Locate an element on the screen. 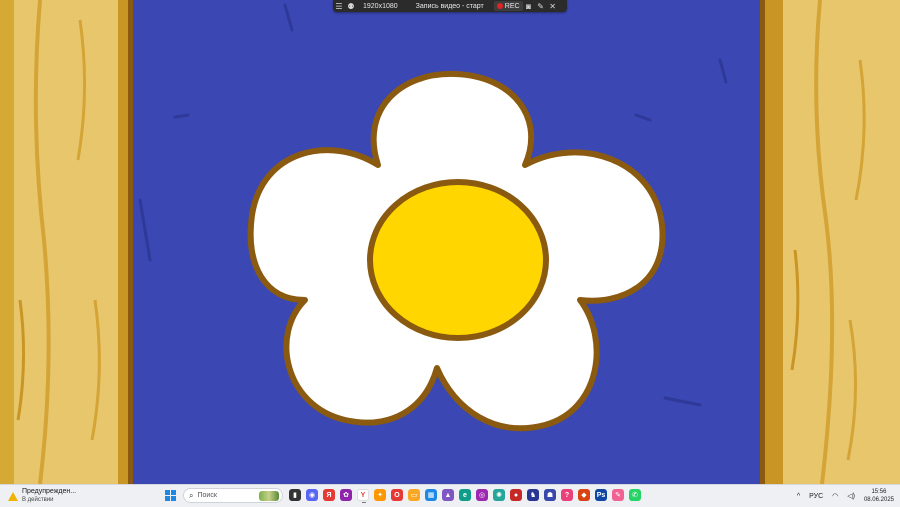 This screenshot has width=900, height=507. taskbar-app-yandex-browser-icon: Y is located at coordinates (363, 496).